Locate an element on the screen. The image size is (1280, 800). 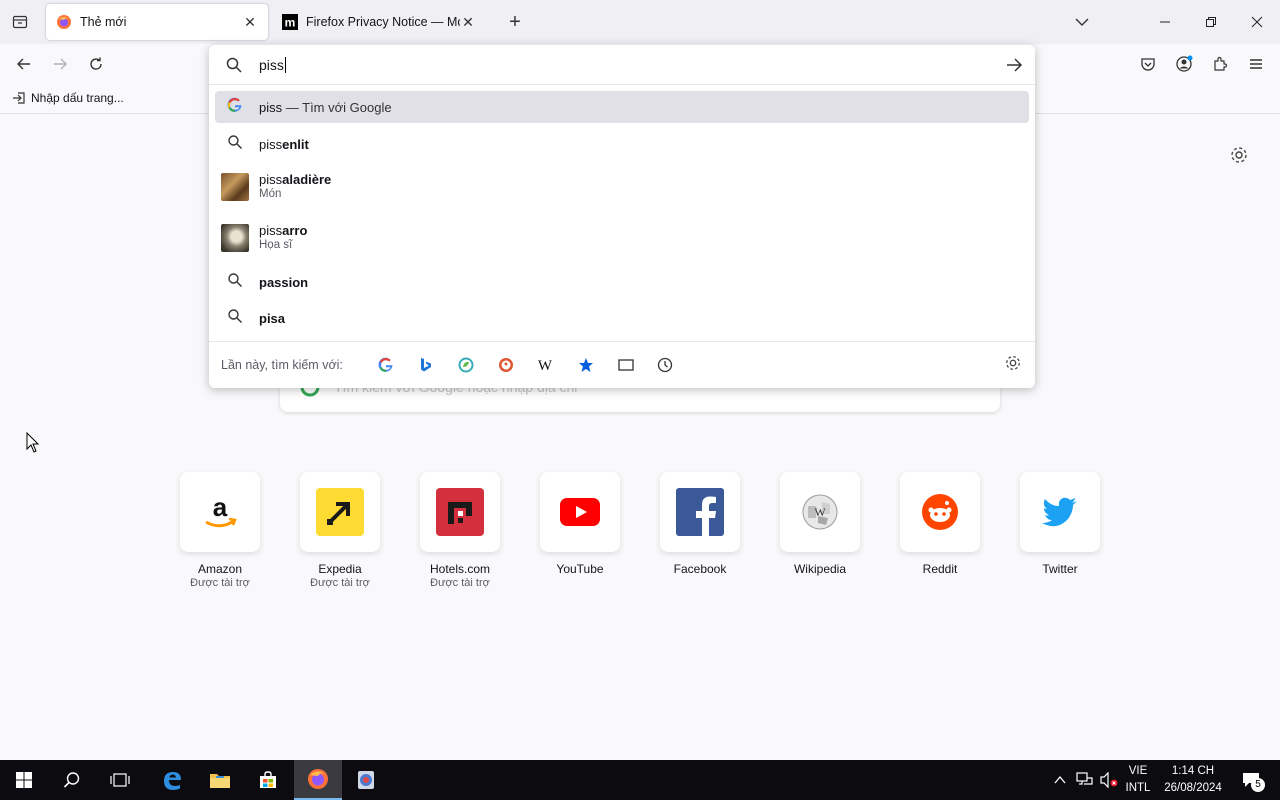
start-button is located at coordinates (24, 780).